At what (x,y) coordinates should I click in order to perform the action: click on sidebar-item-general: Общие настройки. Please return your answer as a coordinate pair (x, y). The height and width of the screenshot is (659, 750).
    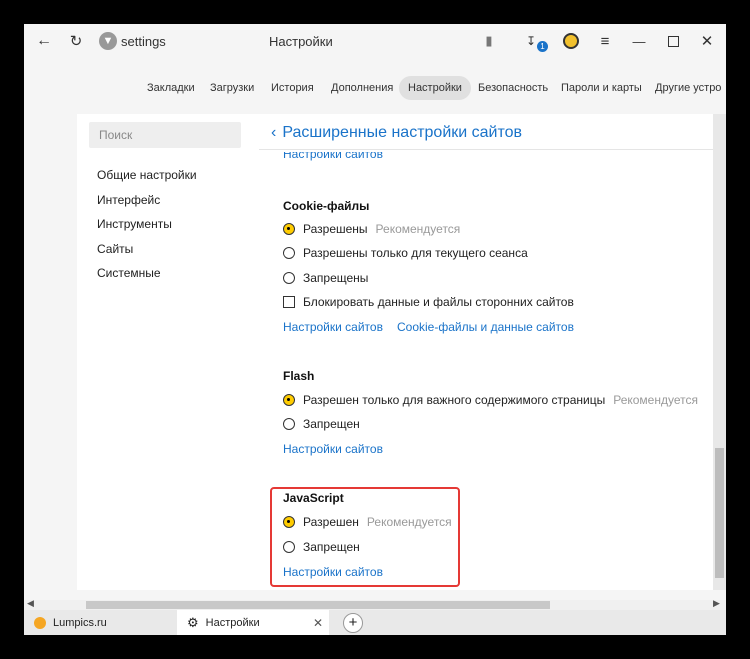
    Looking at the image, I should click on (147, 175).